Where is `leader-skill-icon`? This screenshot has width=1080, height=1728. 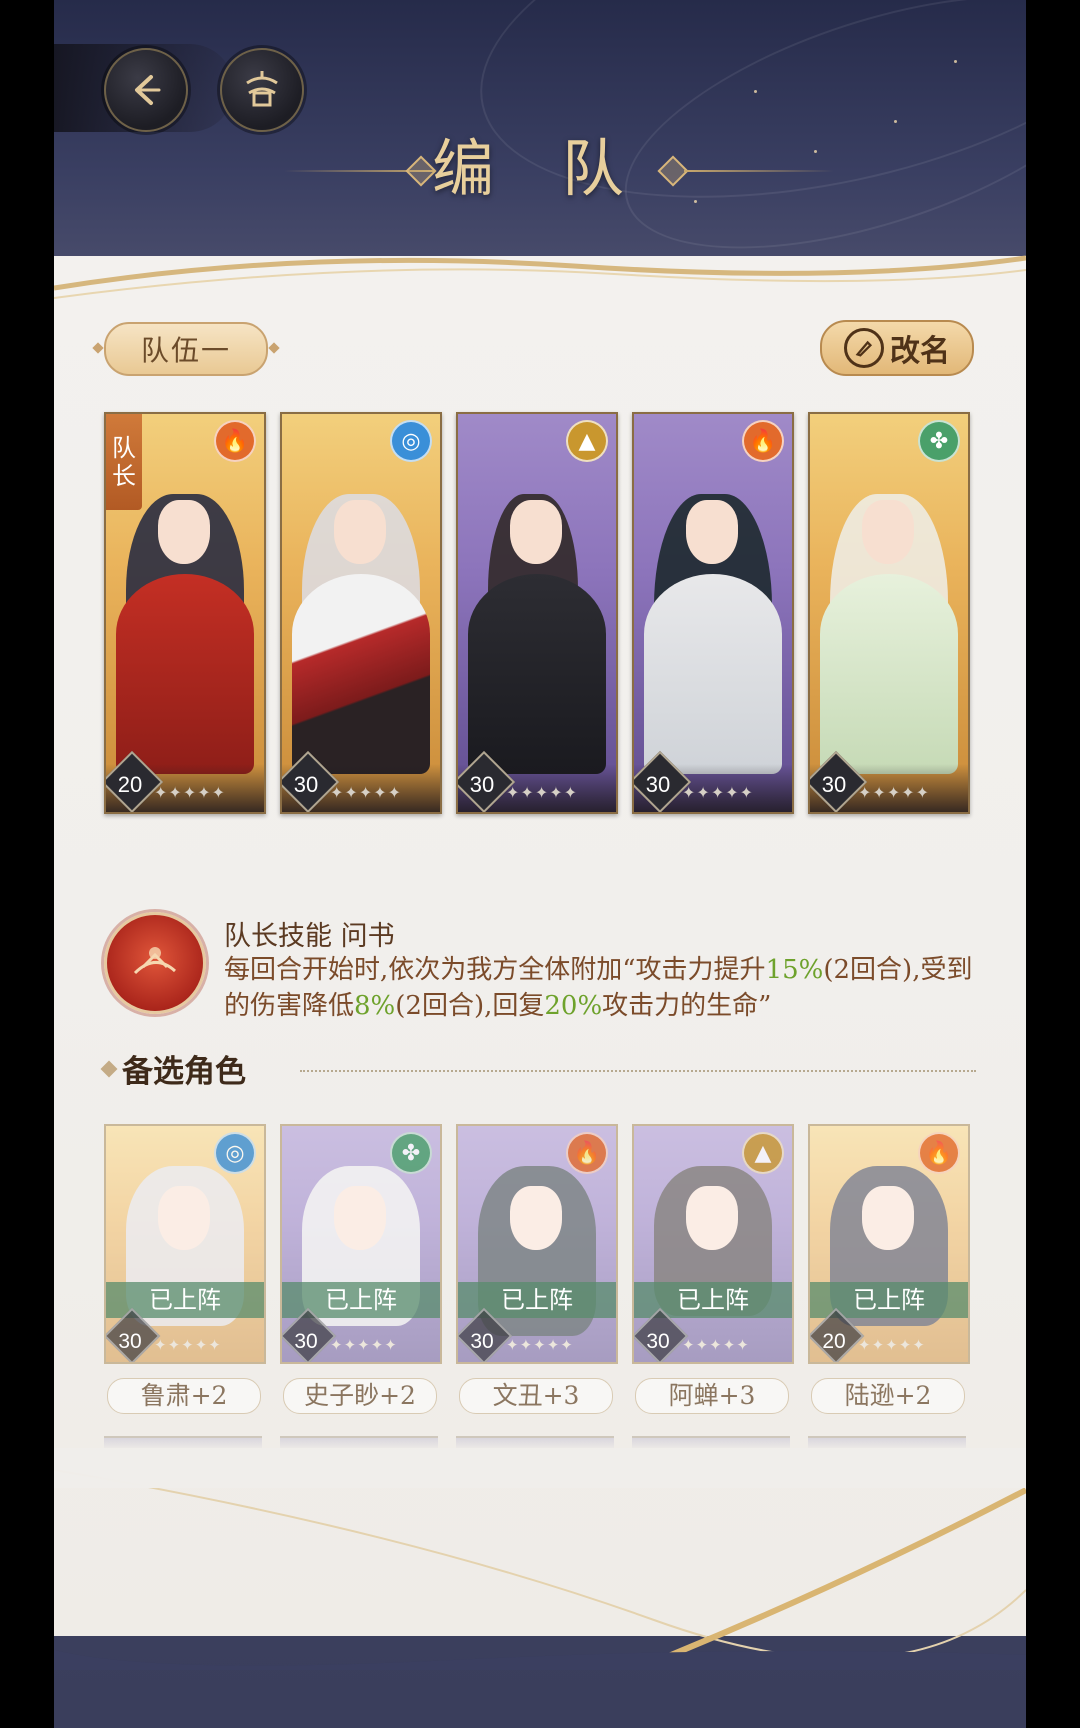 leader-skill-icon is located at coordinates (155, 963).